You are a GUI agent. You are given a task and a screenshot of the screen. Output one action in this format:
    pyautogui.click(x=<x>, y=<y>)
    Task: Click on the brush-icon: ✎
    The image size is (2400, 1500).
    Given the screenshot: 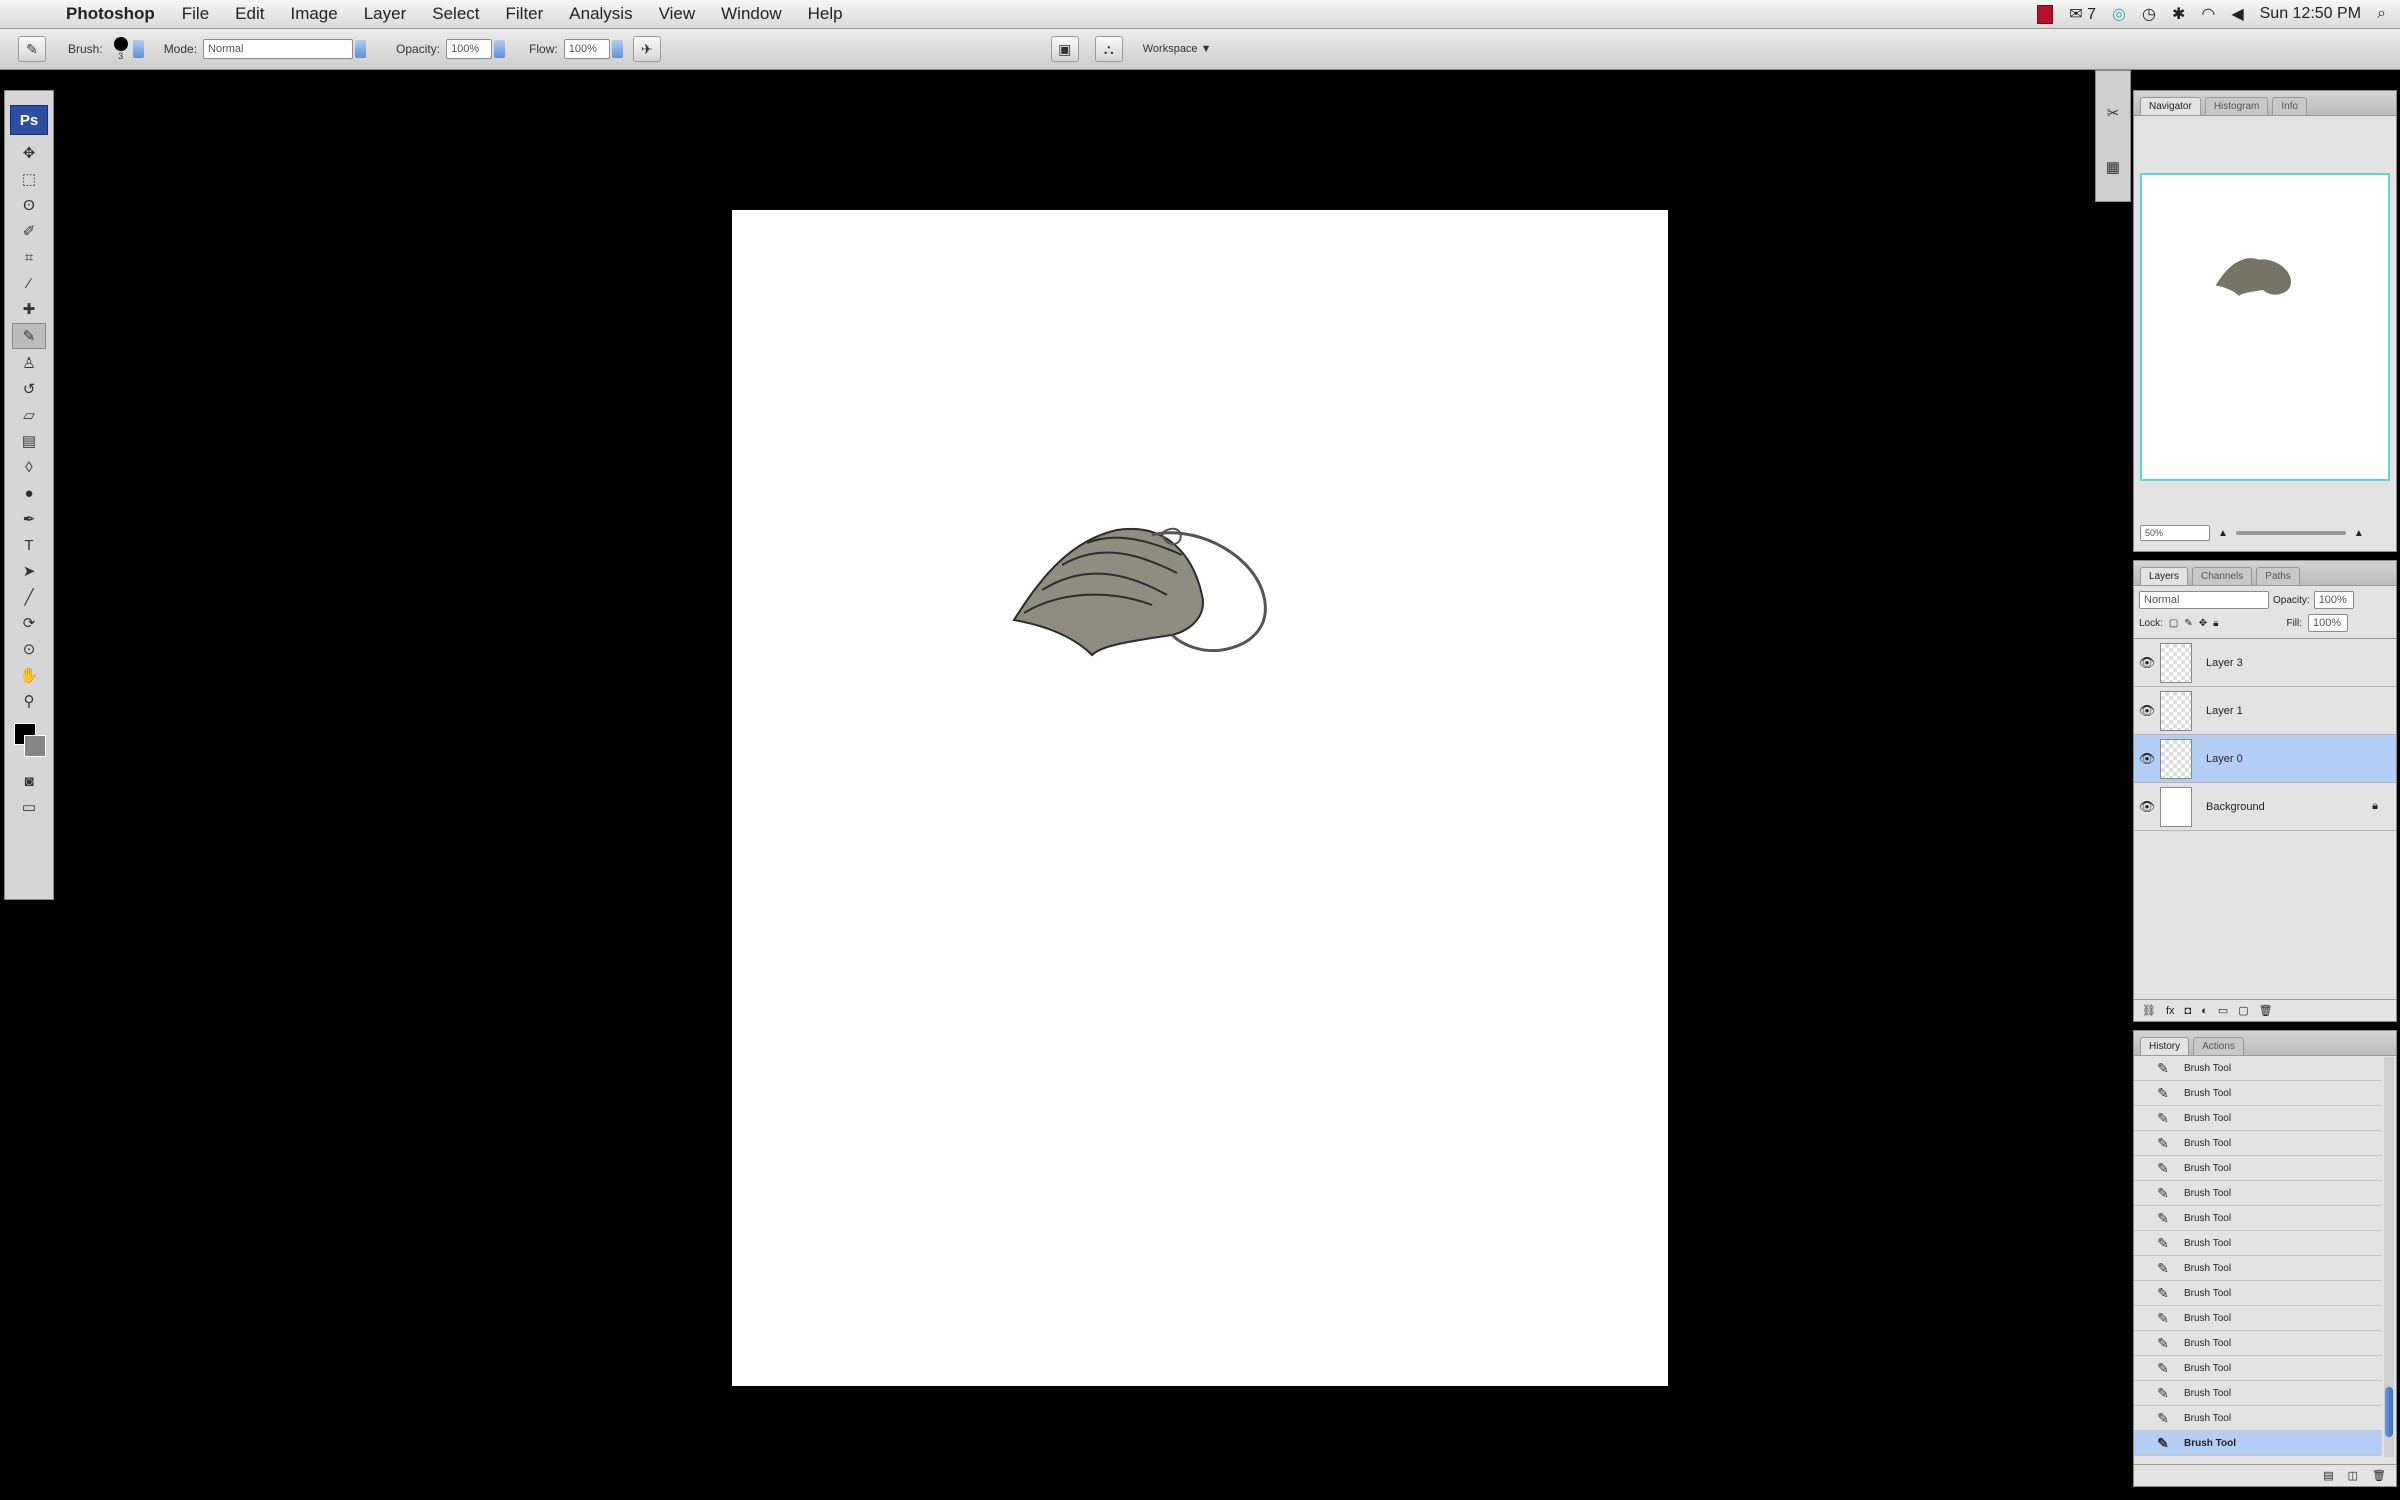 What is the action you would take?
    pyautogui.click(x=29, y=336)
    